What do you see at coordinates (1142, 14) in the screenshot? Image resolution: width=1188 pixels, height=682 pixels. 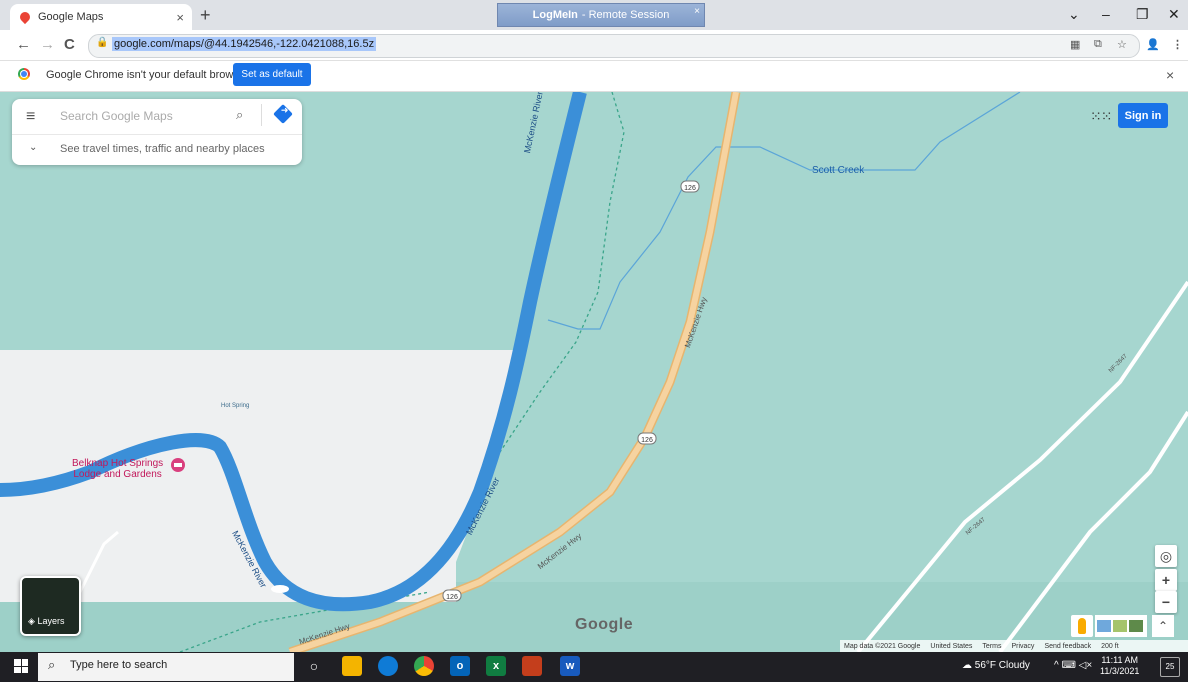 I see `restore-button: ❐` at bounding box center [1142, 14].